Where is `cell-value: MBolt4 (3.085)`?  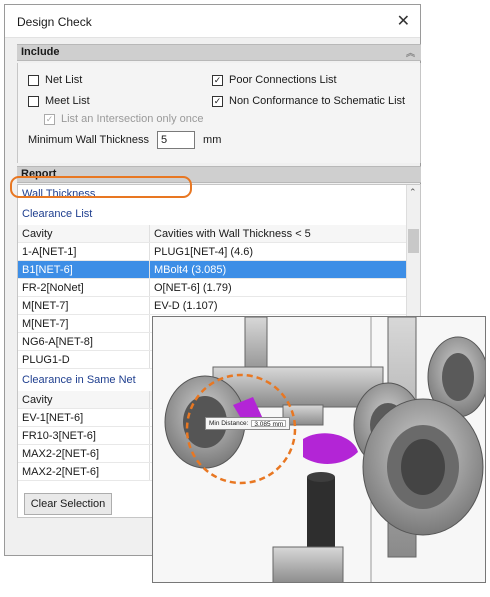
cell-value: MBolt4 (3.085) is located at coordinates (190, 270).